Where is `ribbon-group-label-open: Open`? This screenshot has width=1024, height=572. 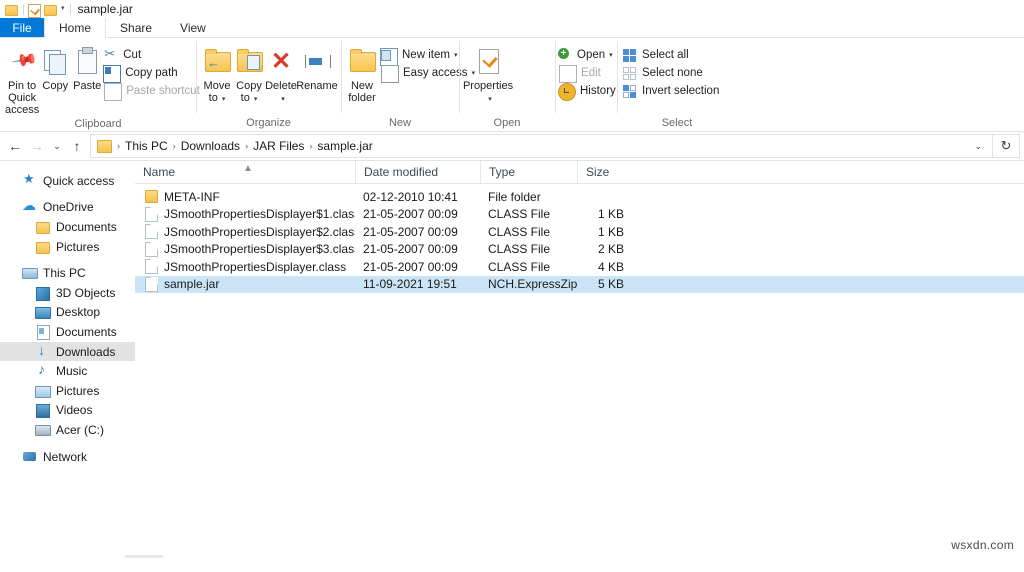 ribbon-group-label-open: Open is located at coordinates (507, 123).